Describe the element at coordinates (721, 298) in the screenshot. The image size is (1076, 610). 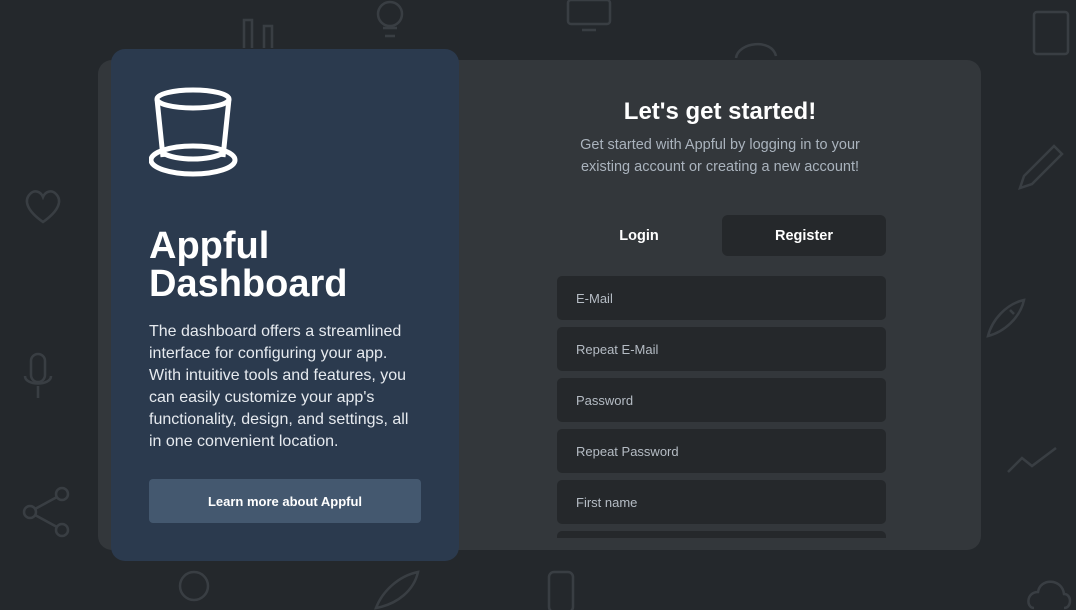
I see `email-field` at that location.